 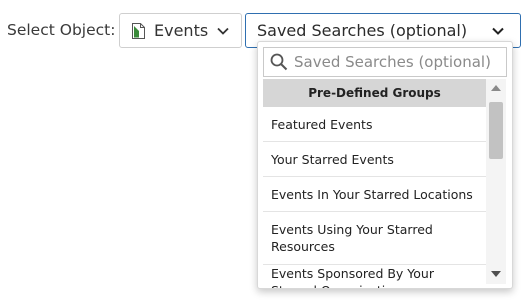 What do you see at coordinates (374, 238) in the screenshot?
I see `list-item: Events Using Your Starred Resources` at bounding box center [374, 238].